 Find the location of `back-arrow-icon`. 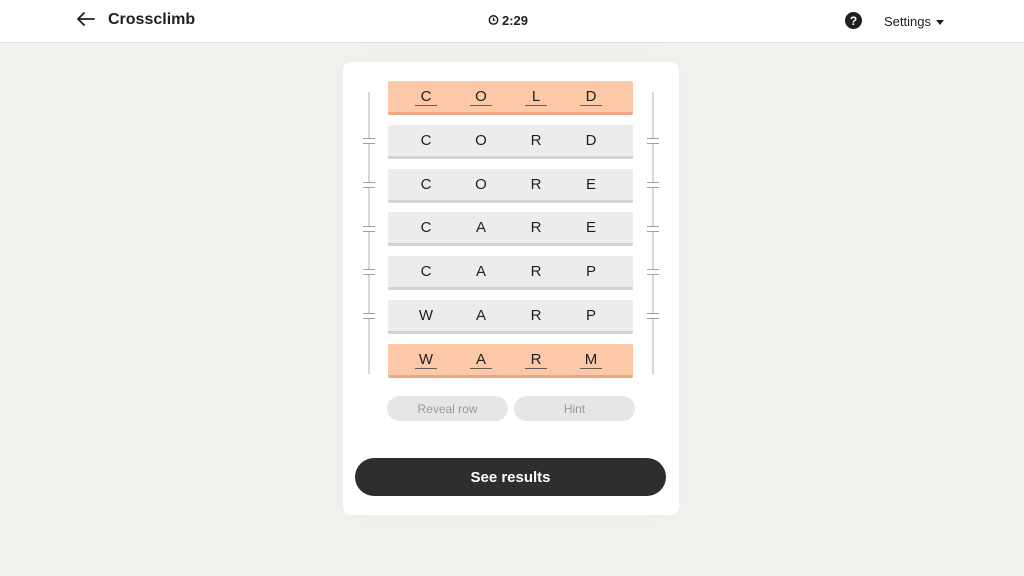

back-arrow-icon is located at coordinates (86, 21).